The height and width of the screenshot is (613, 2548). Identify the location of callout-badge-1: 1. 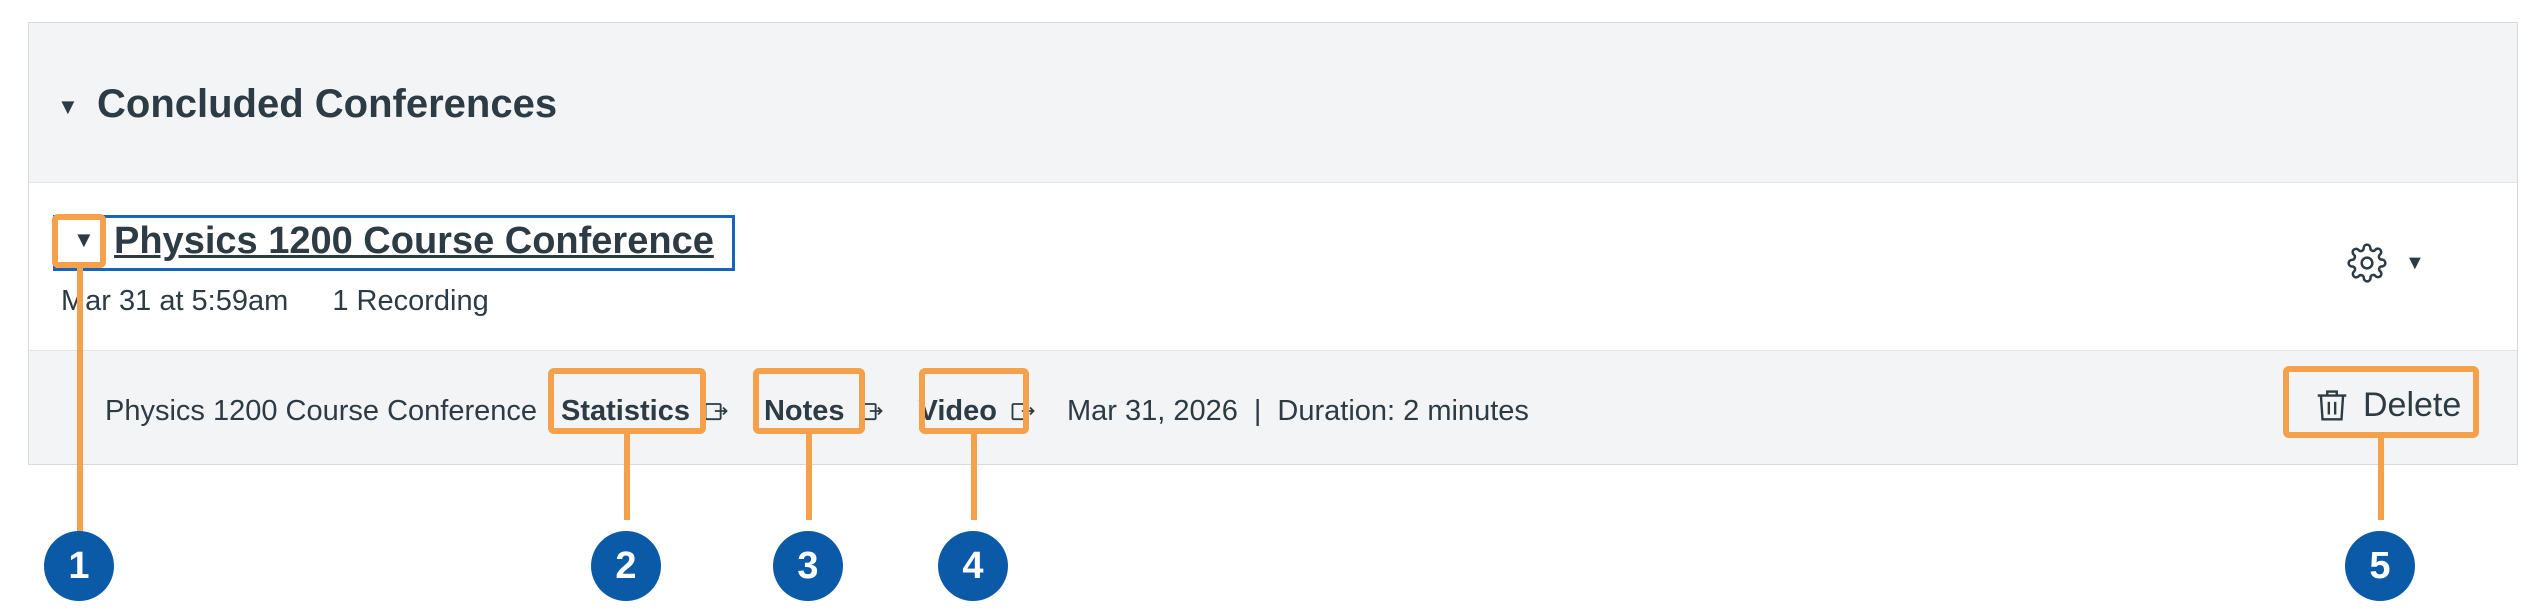
(79, 566).